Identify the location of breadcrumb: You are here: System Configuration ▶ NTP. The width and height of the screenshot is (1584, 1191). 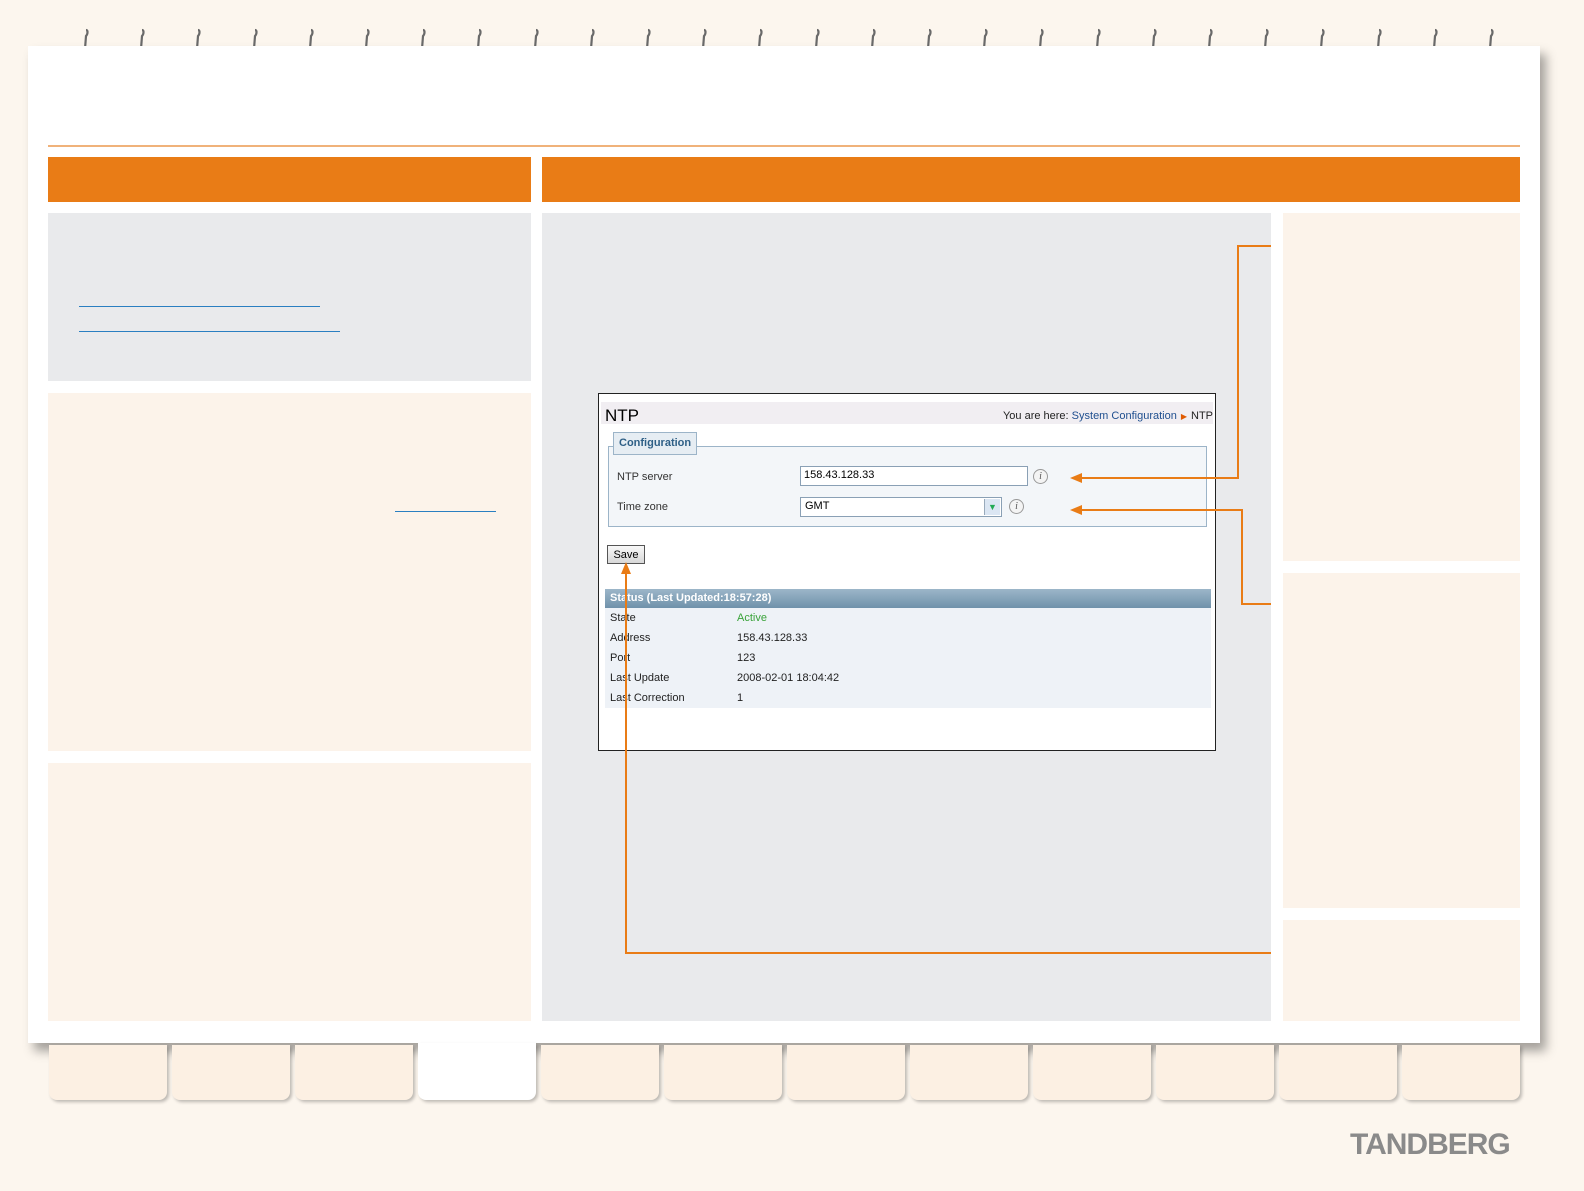
(1108, 416).